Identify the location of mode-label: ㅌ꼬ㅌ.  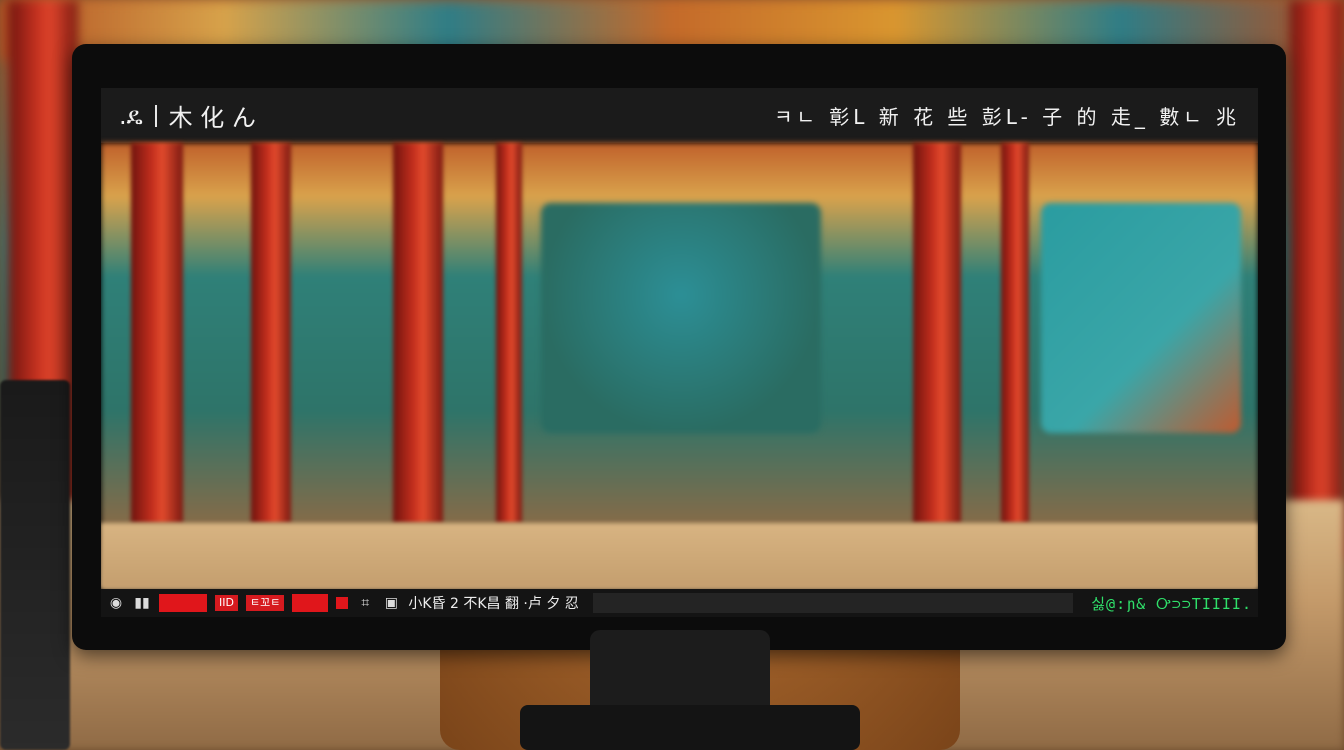
(265, 603).